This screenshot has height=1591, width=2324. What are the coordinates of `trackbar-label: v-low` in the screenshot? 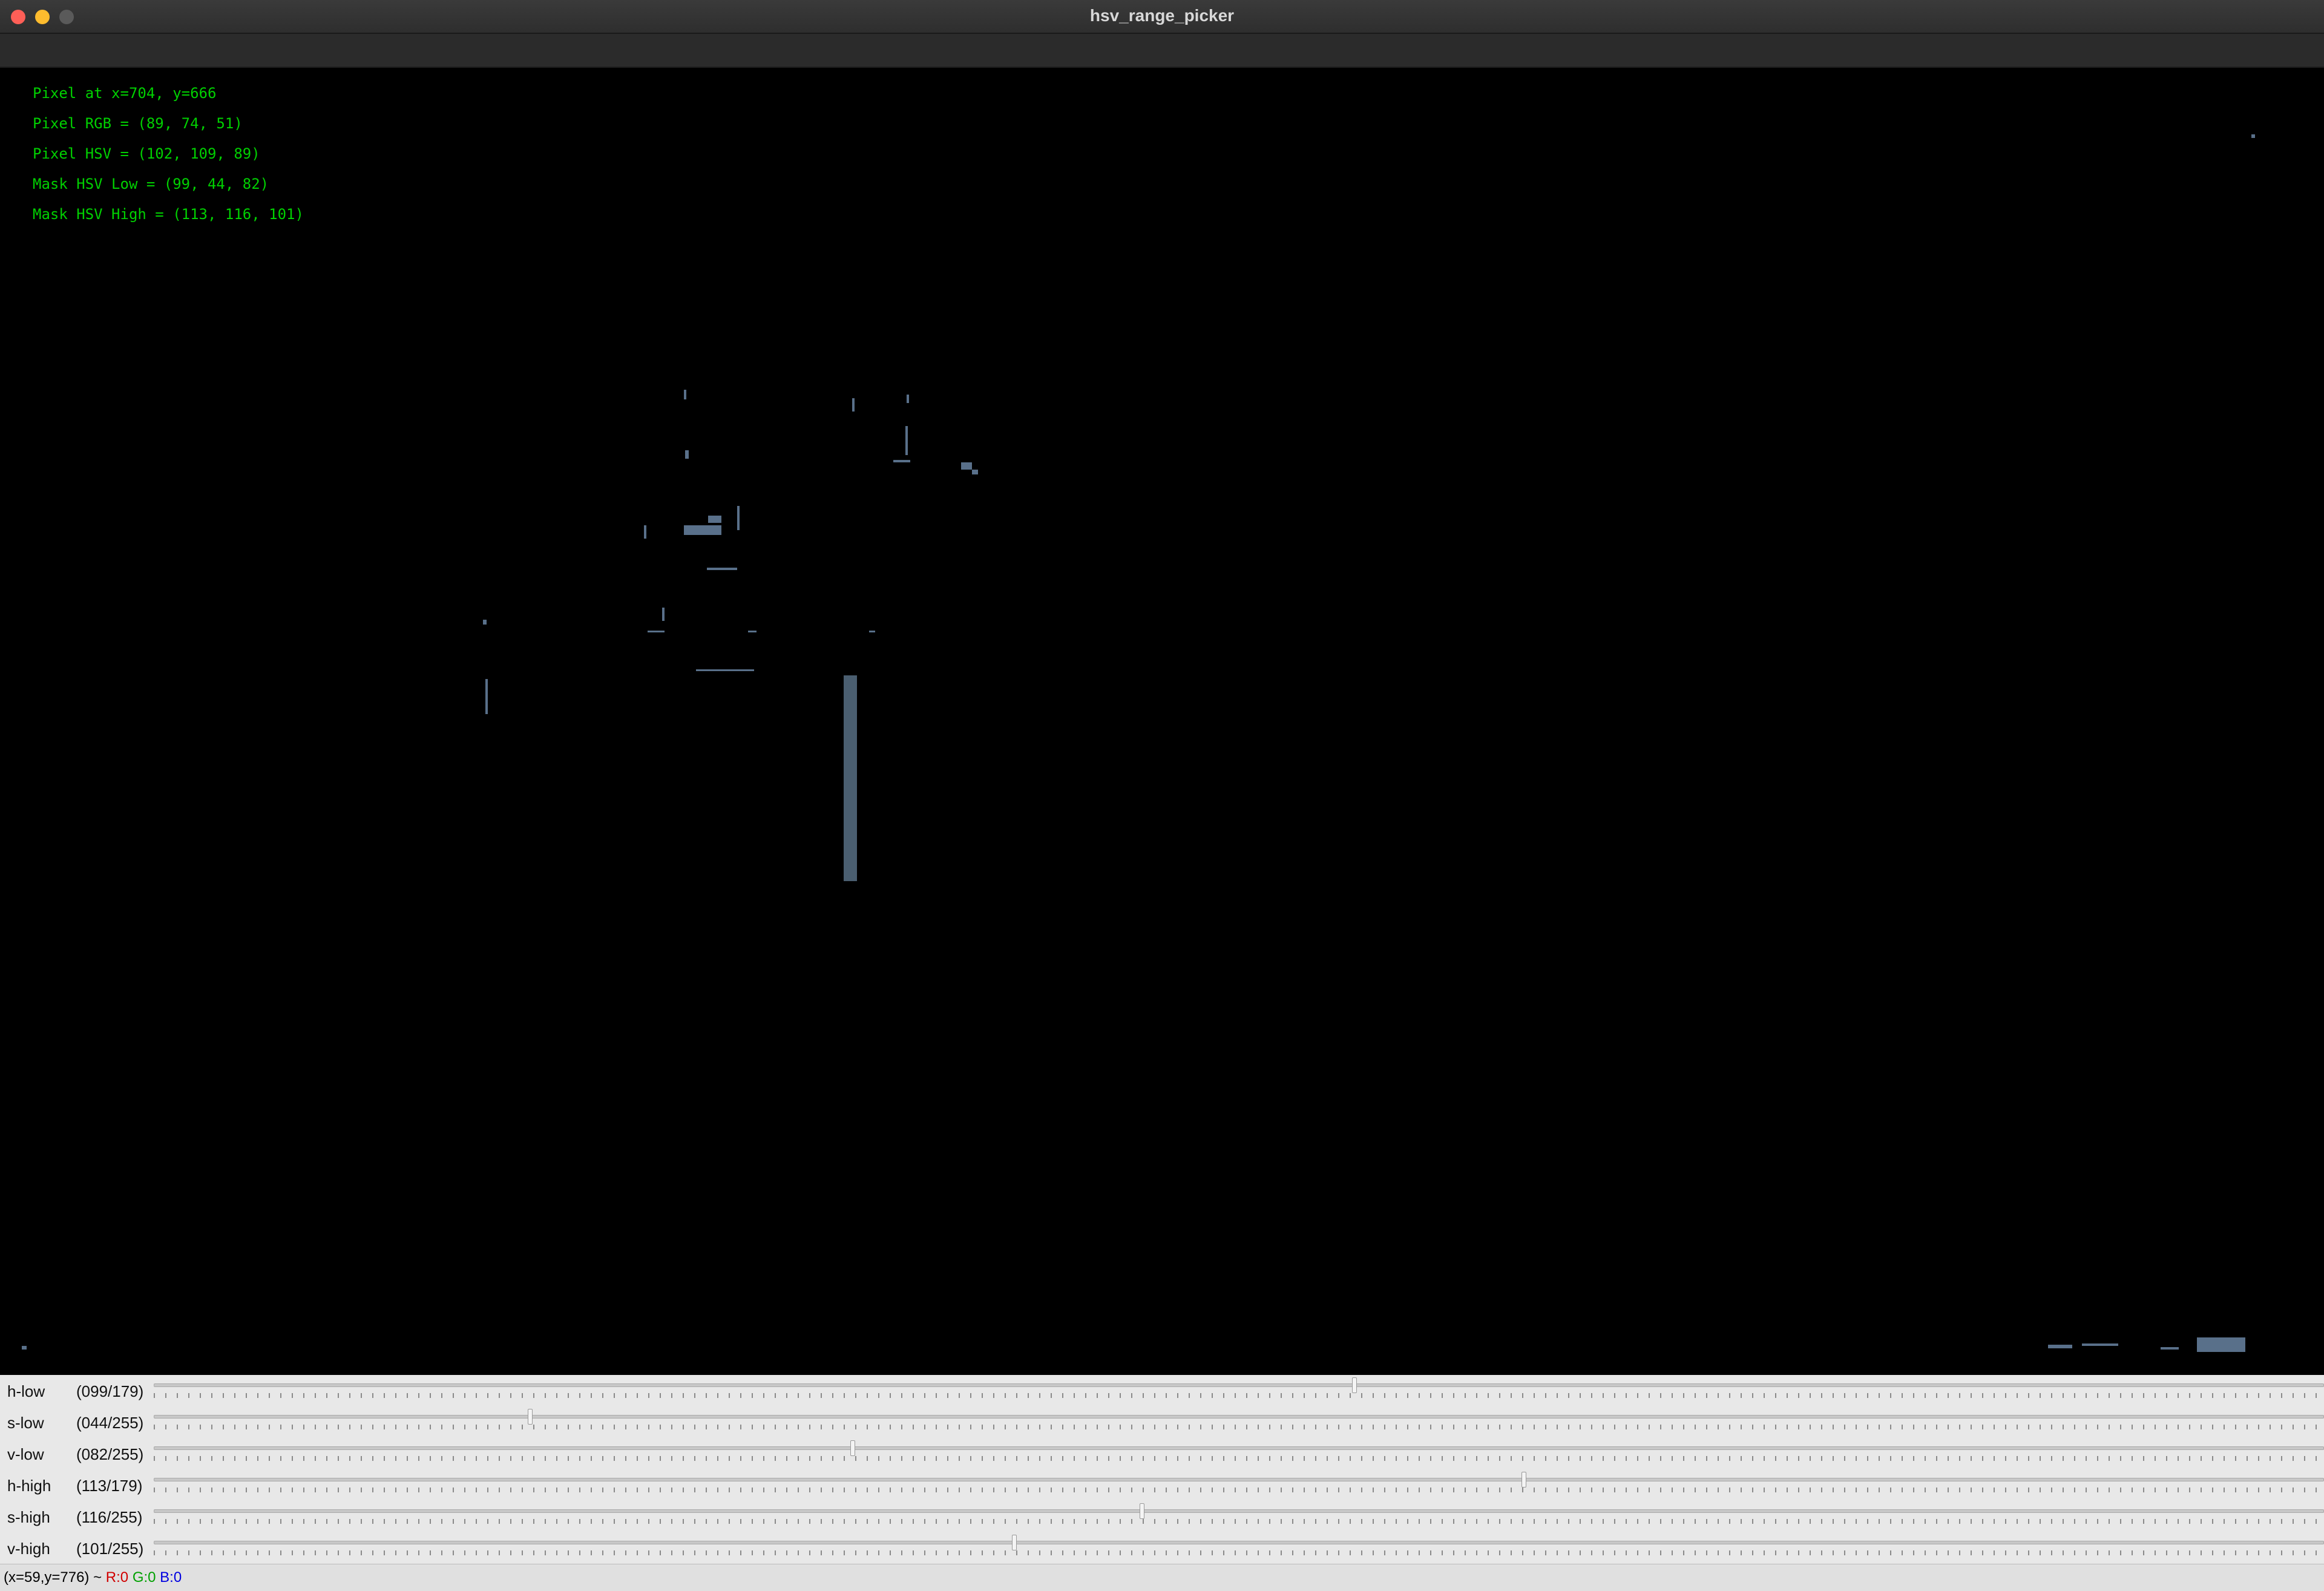 It's located at (26, 1454).